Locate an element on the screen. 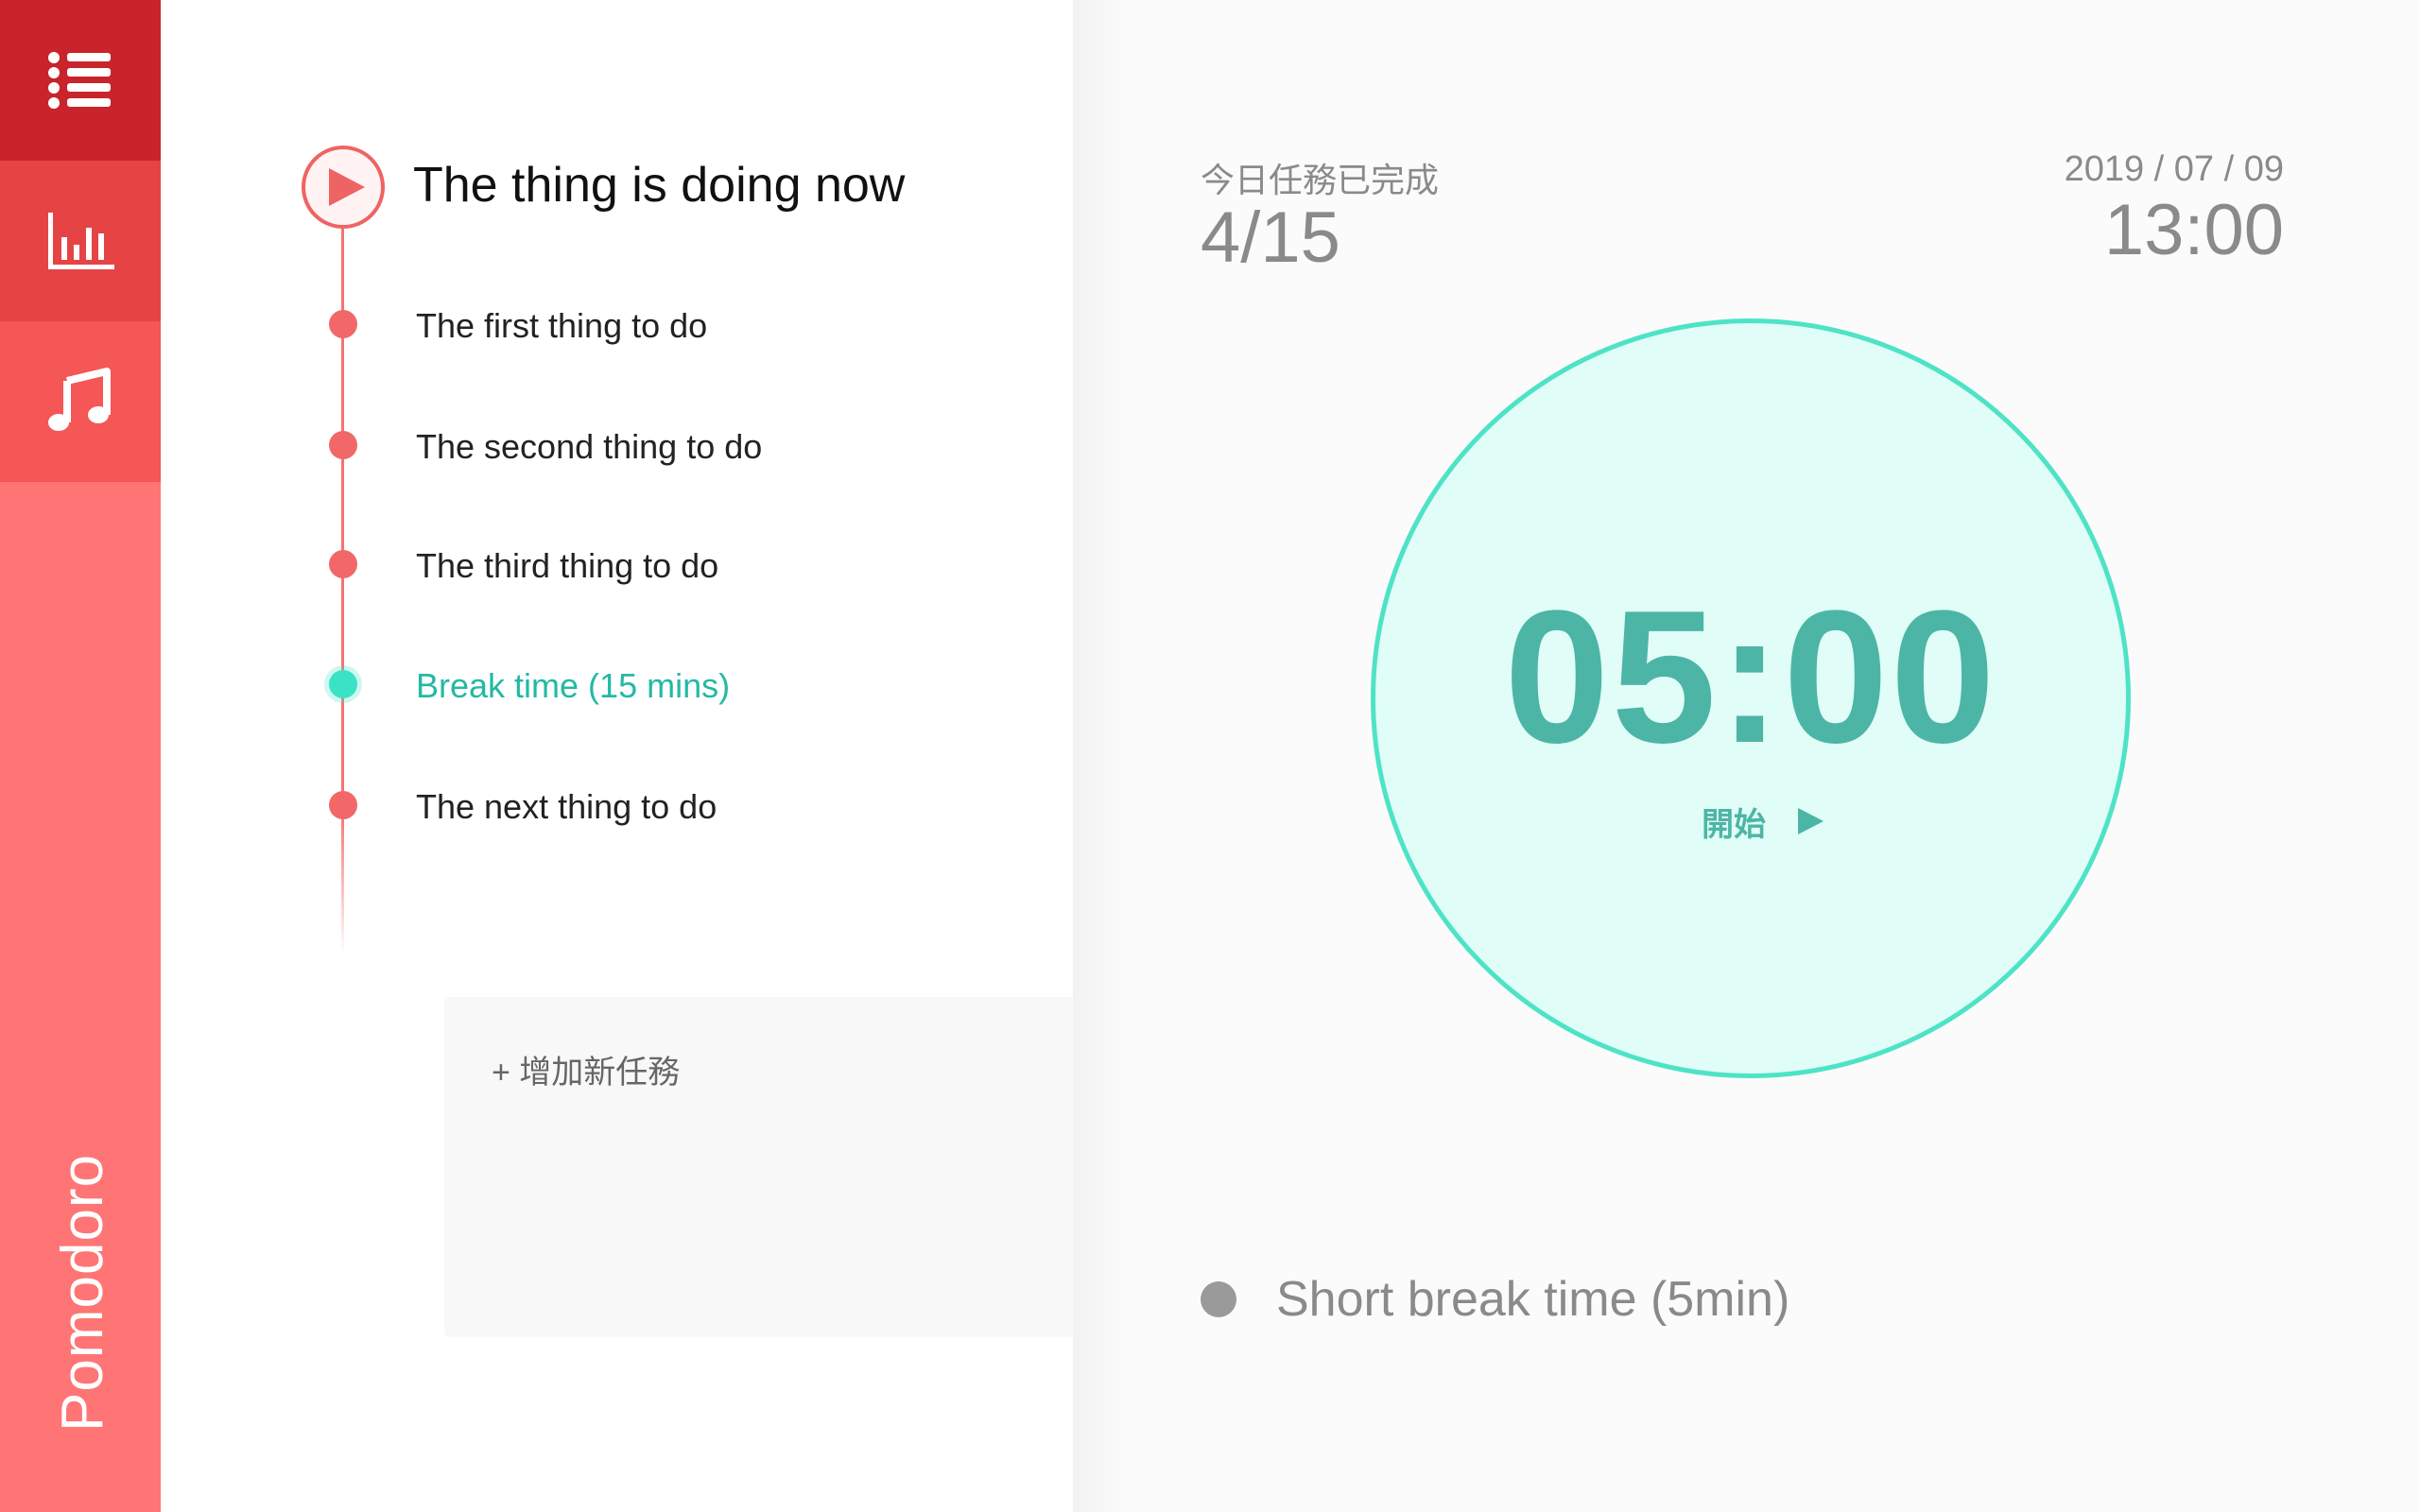 The height and width of the screenshot is (1512, 2420). start-label: 開始 is located at coordinates (1734, 824).